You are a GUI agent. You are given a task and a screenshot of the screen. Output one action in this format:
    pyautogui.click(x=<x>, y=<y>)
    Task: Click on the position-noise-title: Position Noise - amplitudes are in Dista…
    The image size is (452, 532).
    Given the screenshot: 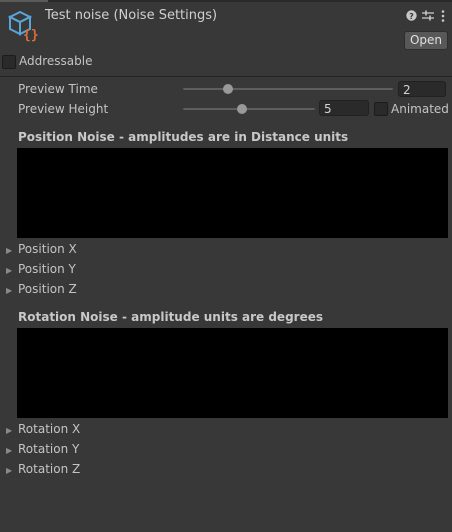 What is the action you would take?
    pyautogui.click(x=183, y=137)
    